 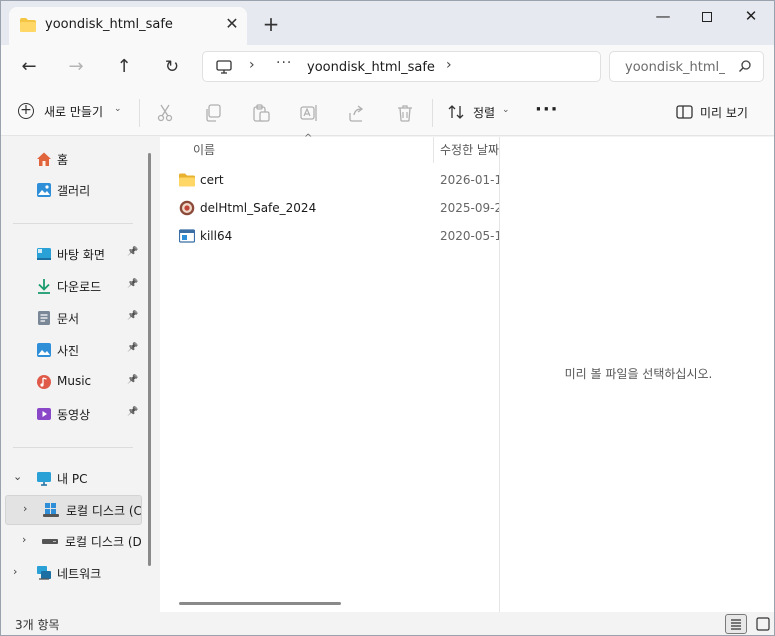 I want to click on large-icons-view-button, so click(x=763, y=624).